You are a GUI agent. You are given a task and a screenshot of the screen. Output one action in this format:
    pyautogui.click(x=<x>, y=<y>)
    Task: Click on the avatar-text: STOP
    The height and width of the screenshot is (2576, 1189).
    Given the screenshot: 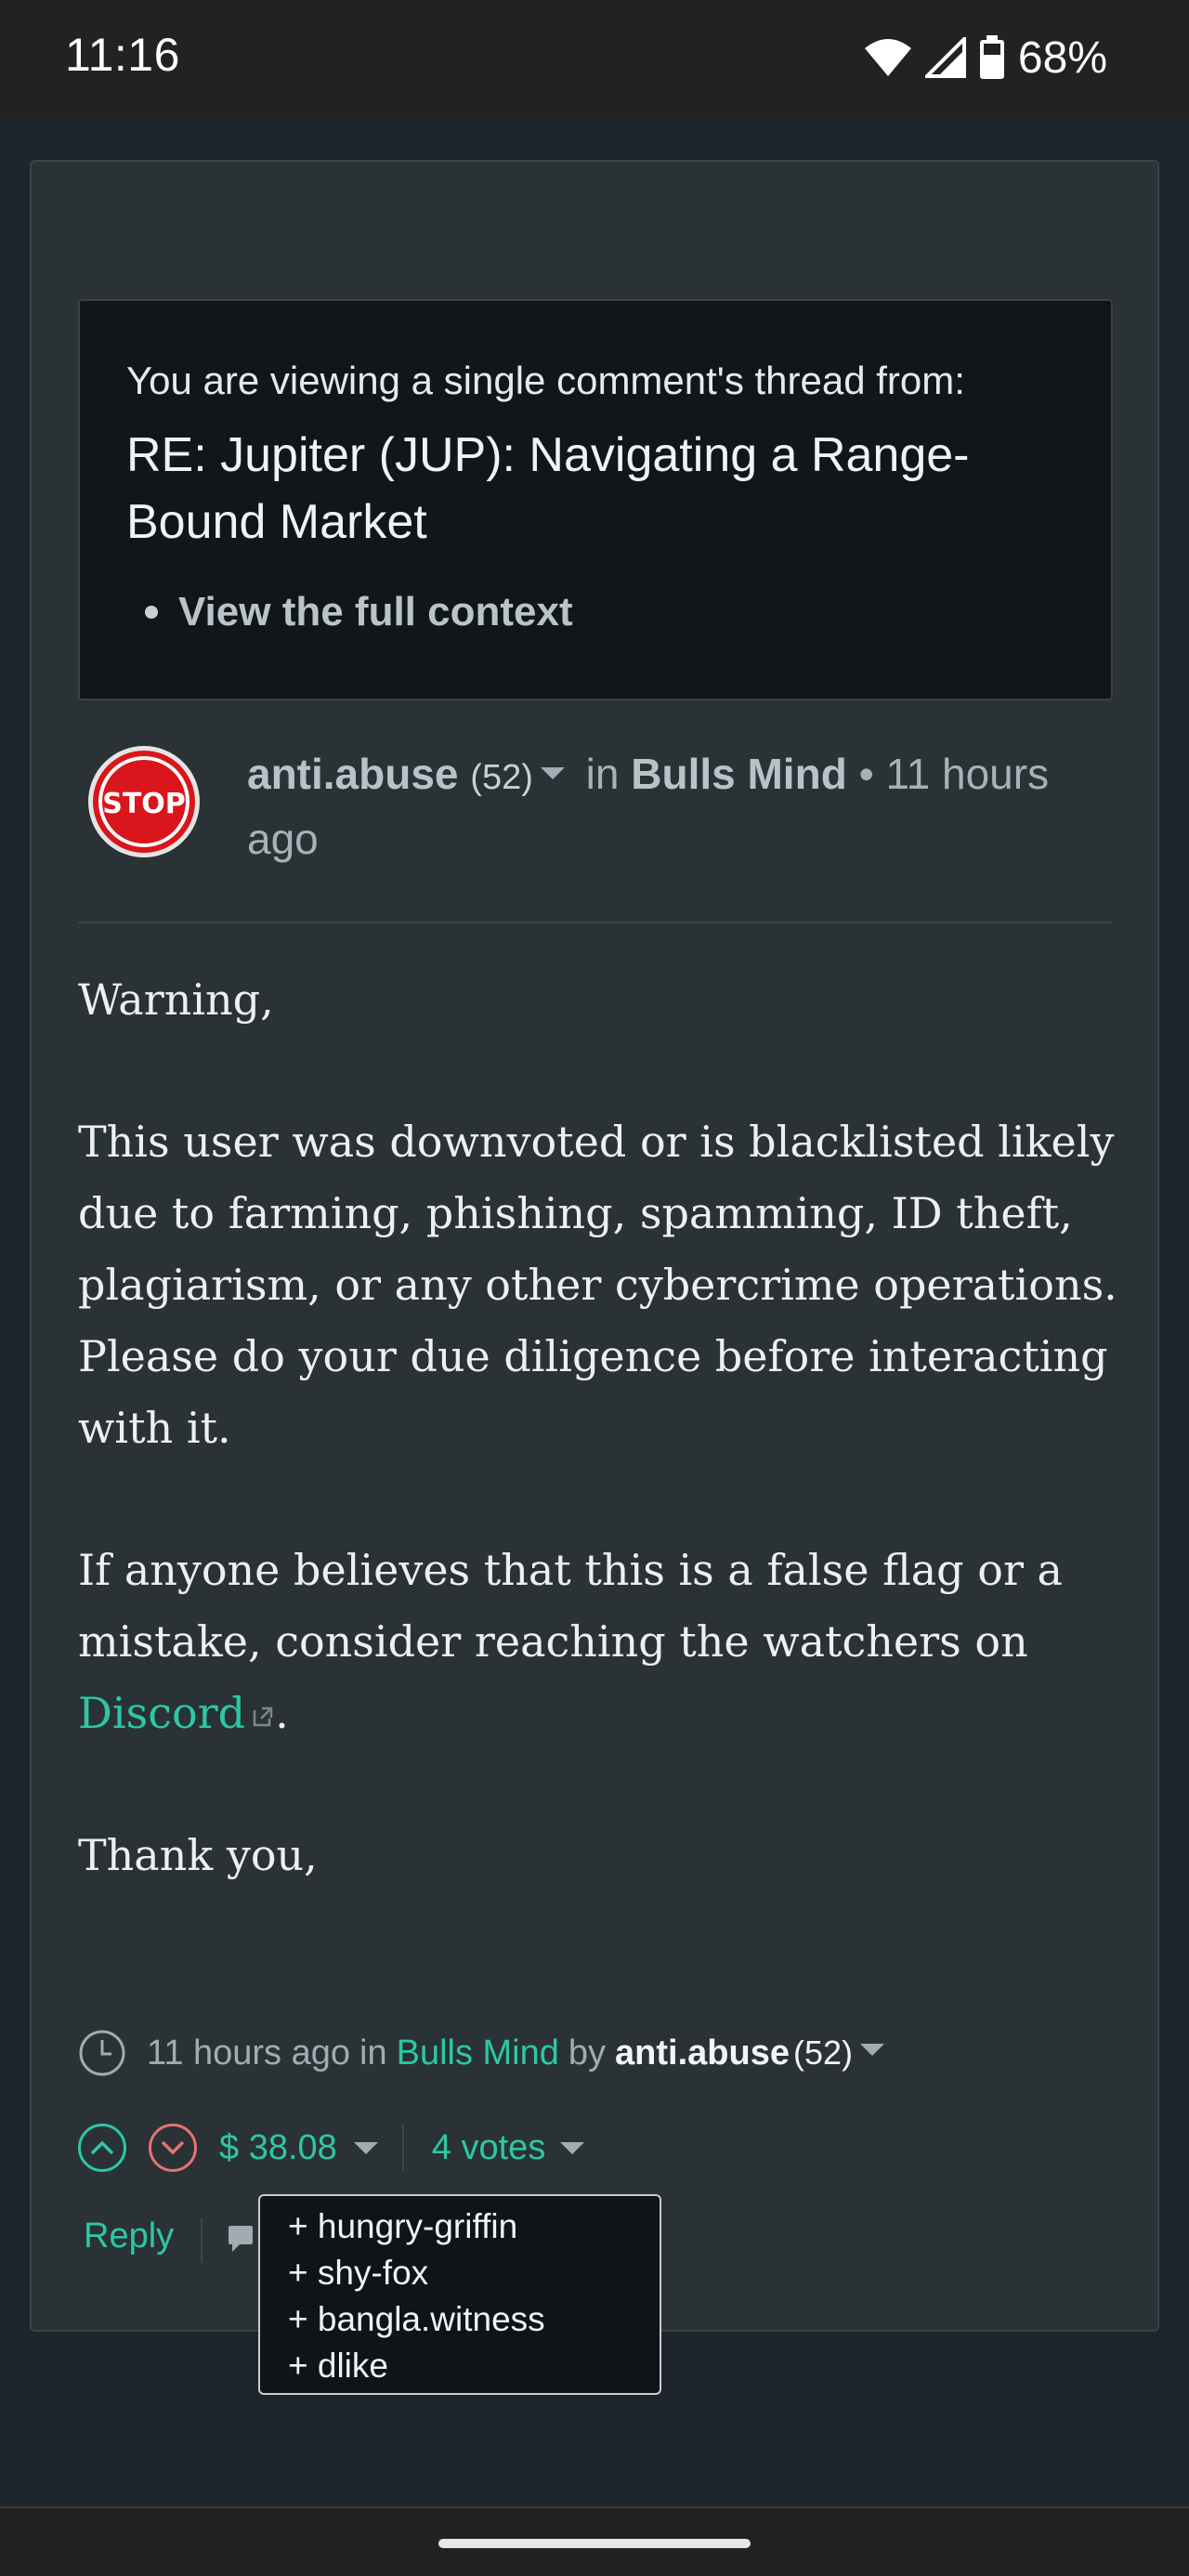 What is the action you would take?
    pyautogui.click(x=144, y=804)
    